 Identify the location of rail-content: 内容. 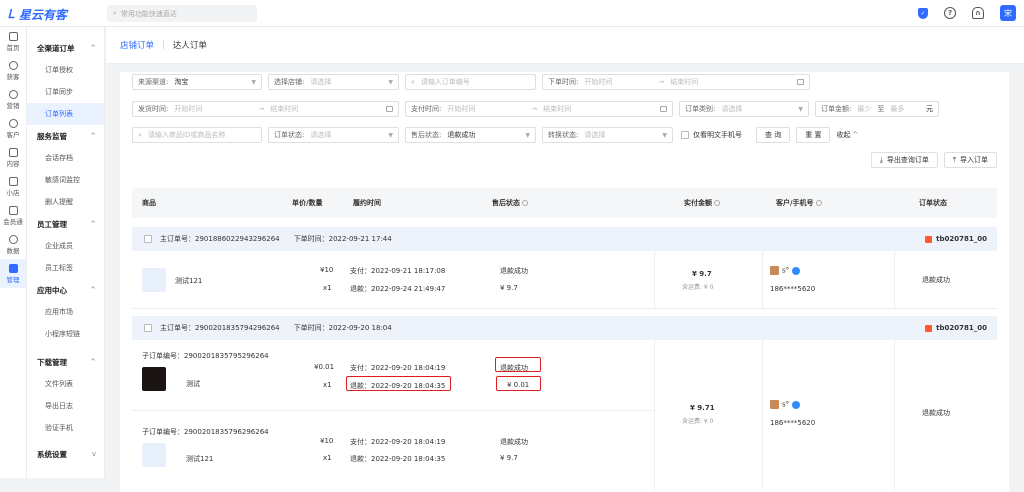
(13, 157).